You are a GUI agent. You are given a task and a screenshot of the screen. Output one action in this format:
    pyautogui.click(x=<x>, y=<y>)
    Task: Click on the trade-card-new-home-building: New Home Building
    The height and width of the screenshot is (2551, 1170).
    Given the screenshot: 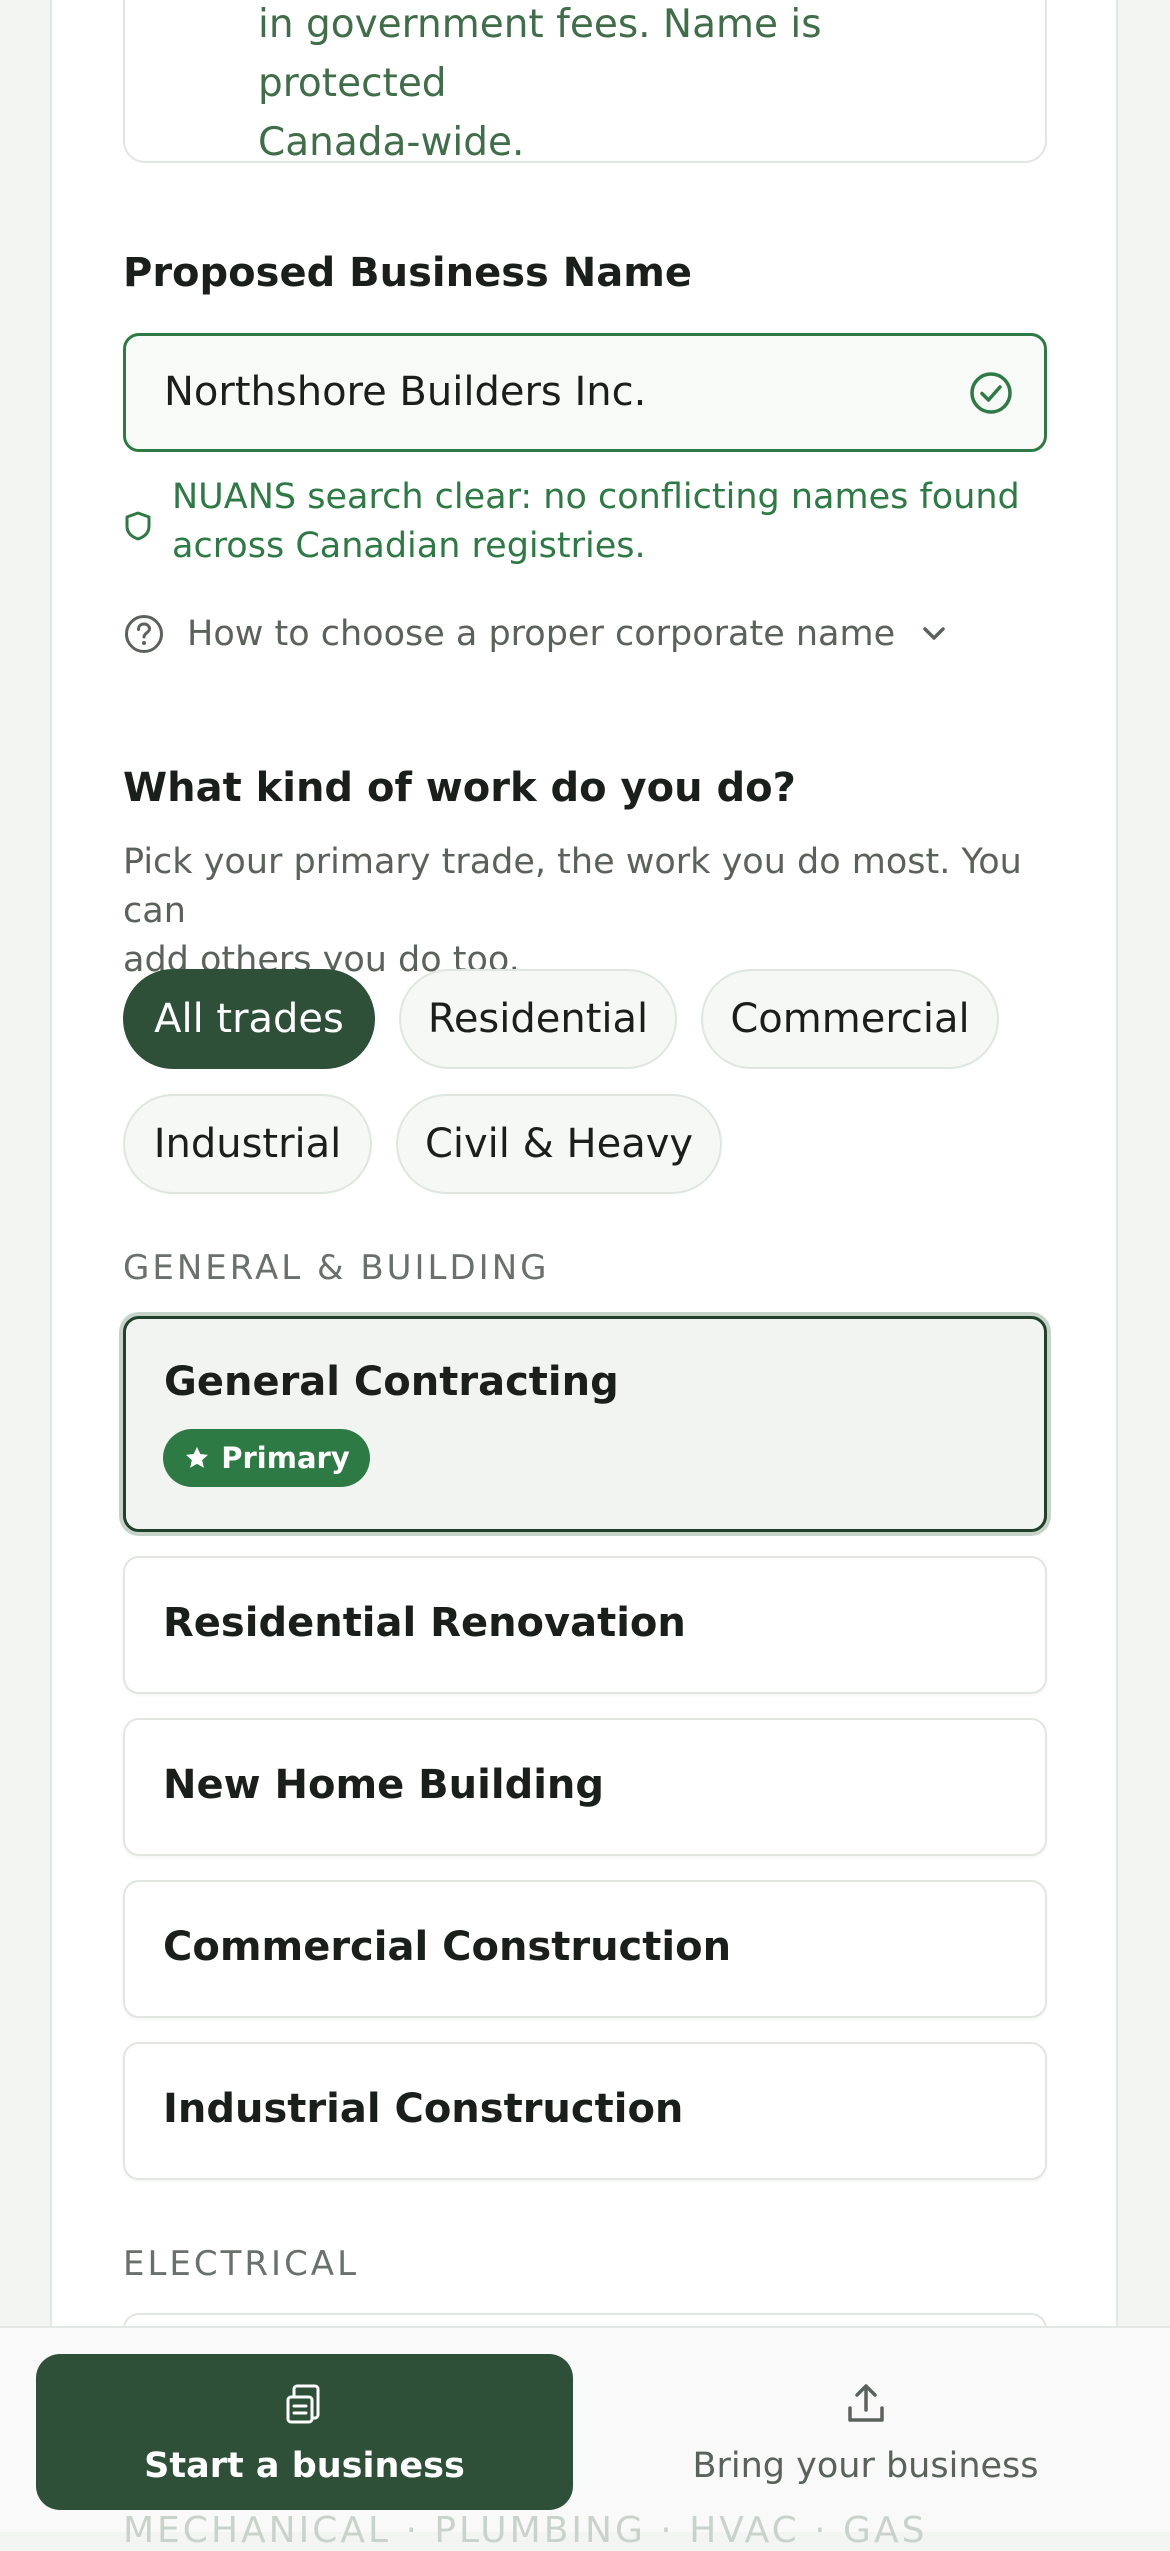 What is the action you would take?
    pyautogui.click(x=585, y=1787)
    